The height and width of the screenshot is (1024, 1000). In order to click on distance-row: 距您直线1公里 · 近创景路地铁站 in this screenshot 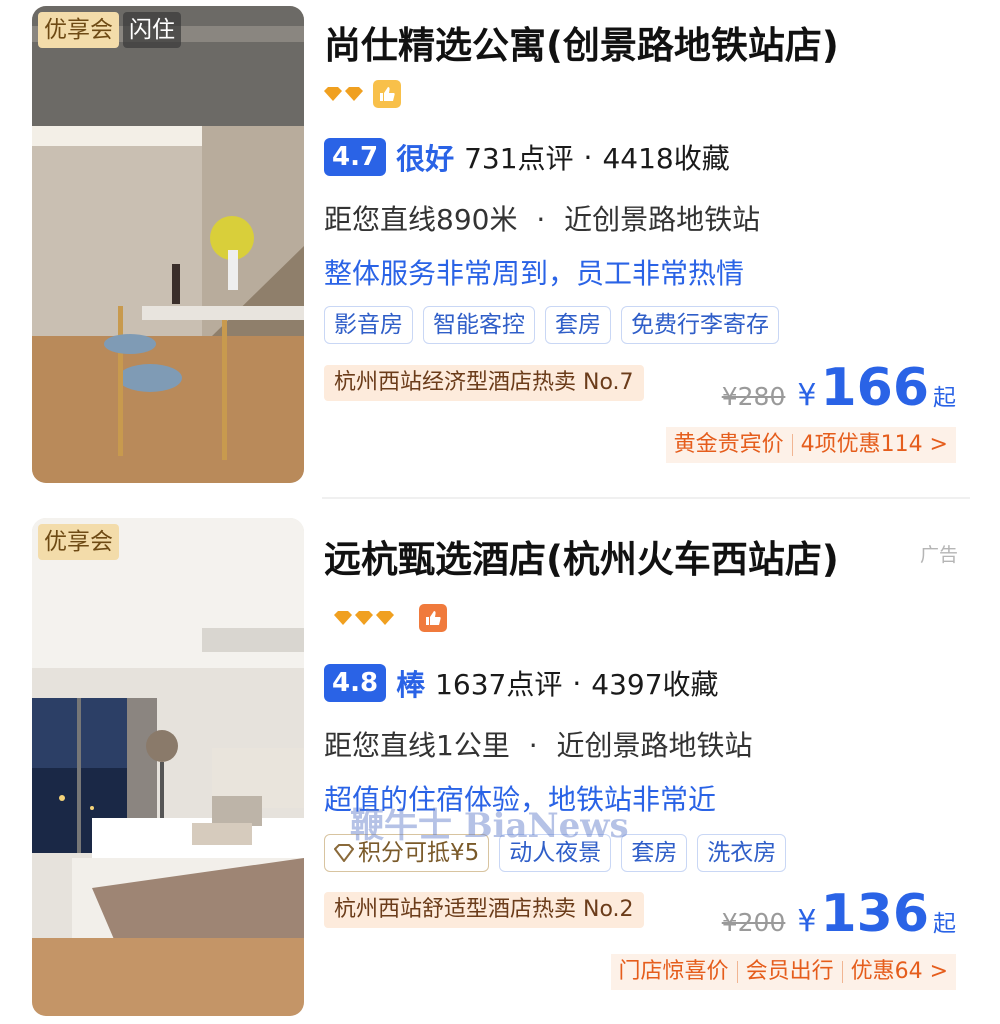, I will do `click(538, 744)`.